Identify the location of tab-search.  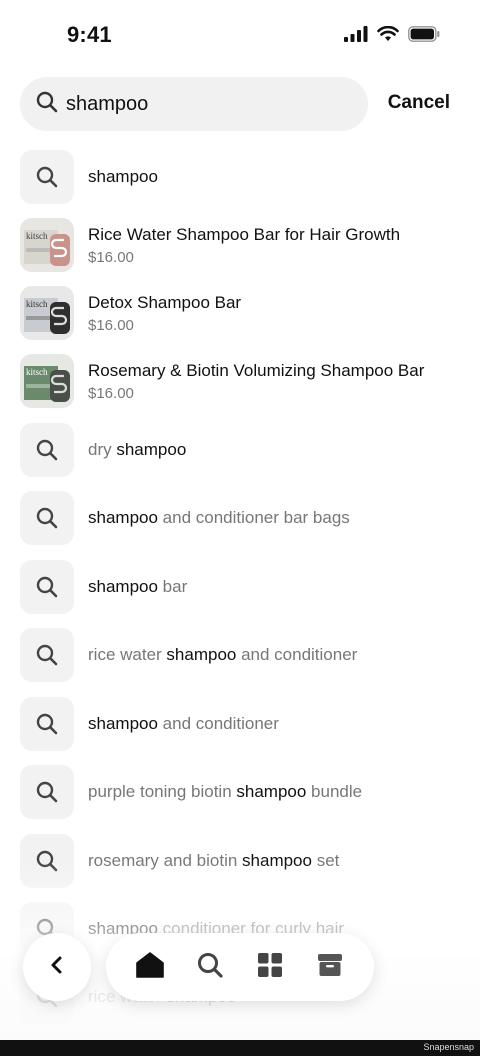
(210, 967).